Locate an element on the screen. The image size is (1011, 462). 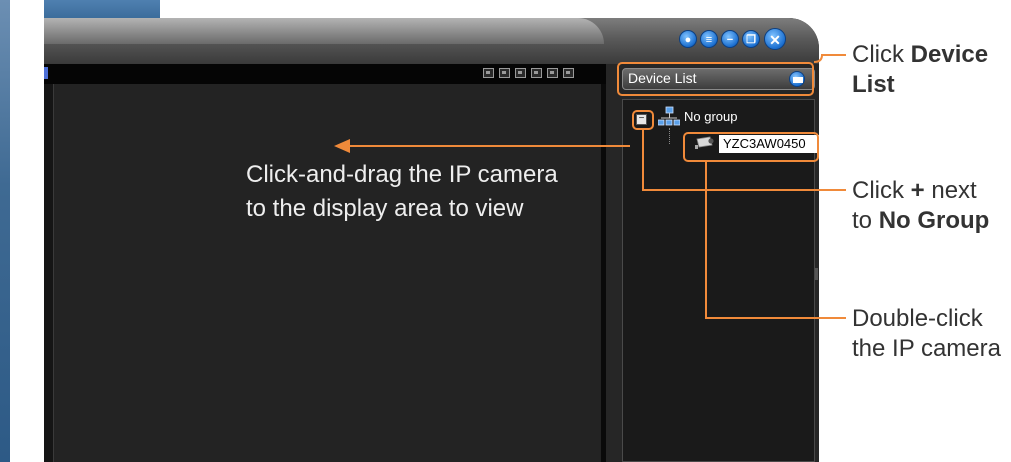
callout-device-list: Click Device List is located at coordinates (920, 69).